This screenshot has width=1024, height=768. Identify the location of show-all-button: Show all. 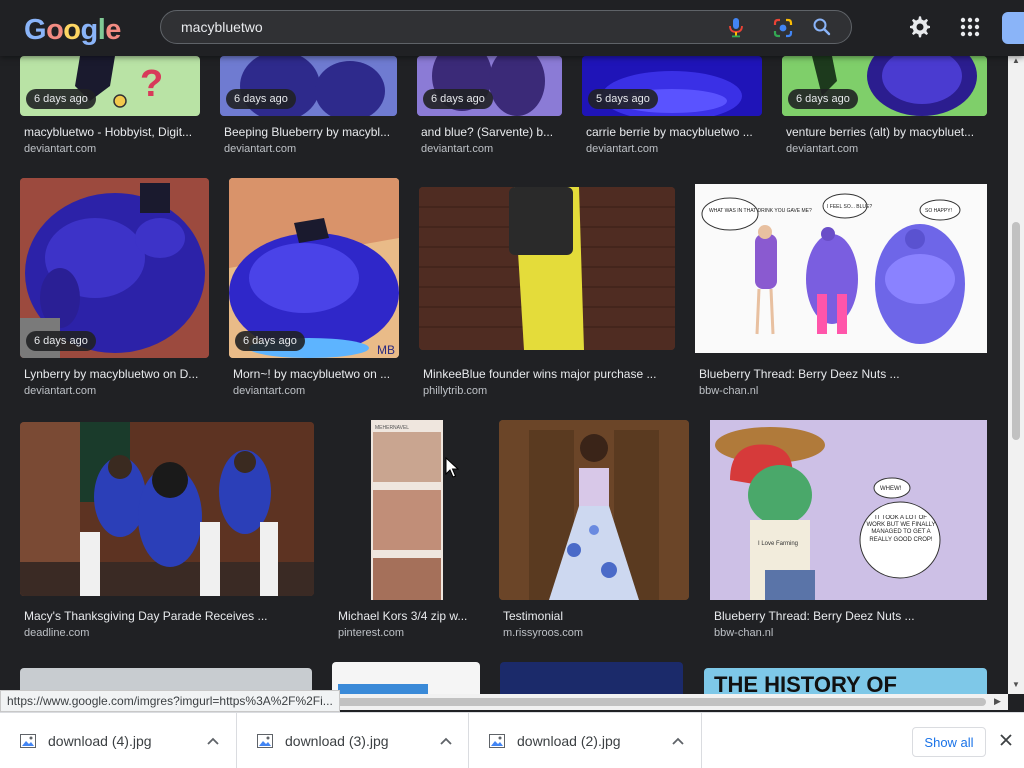
(949, 742).